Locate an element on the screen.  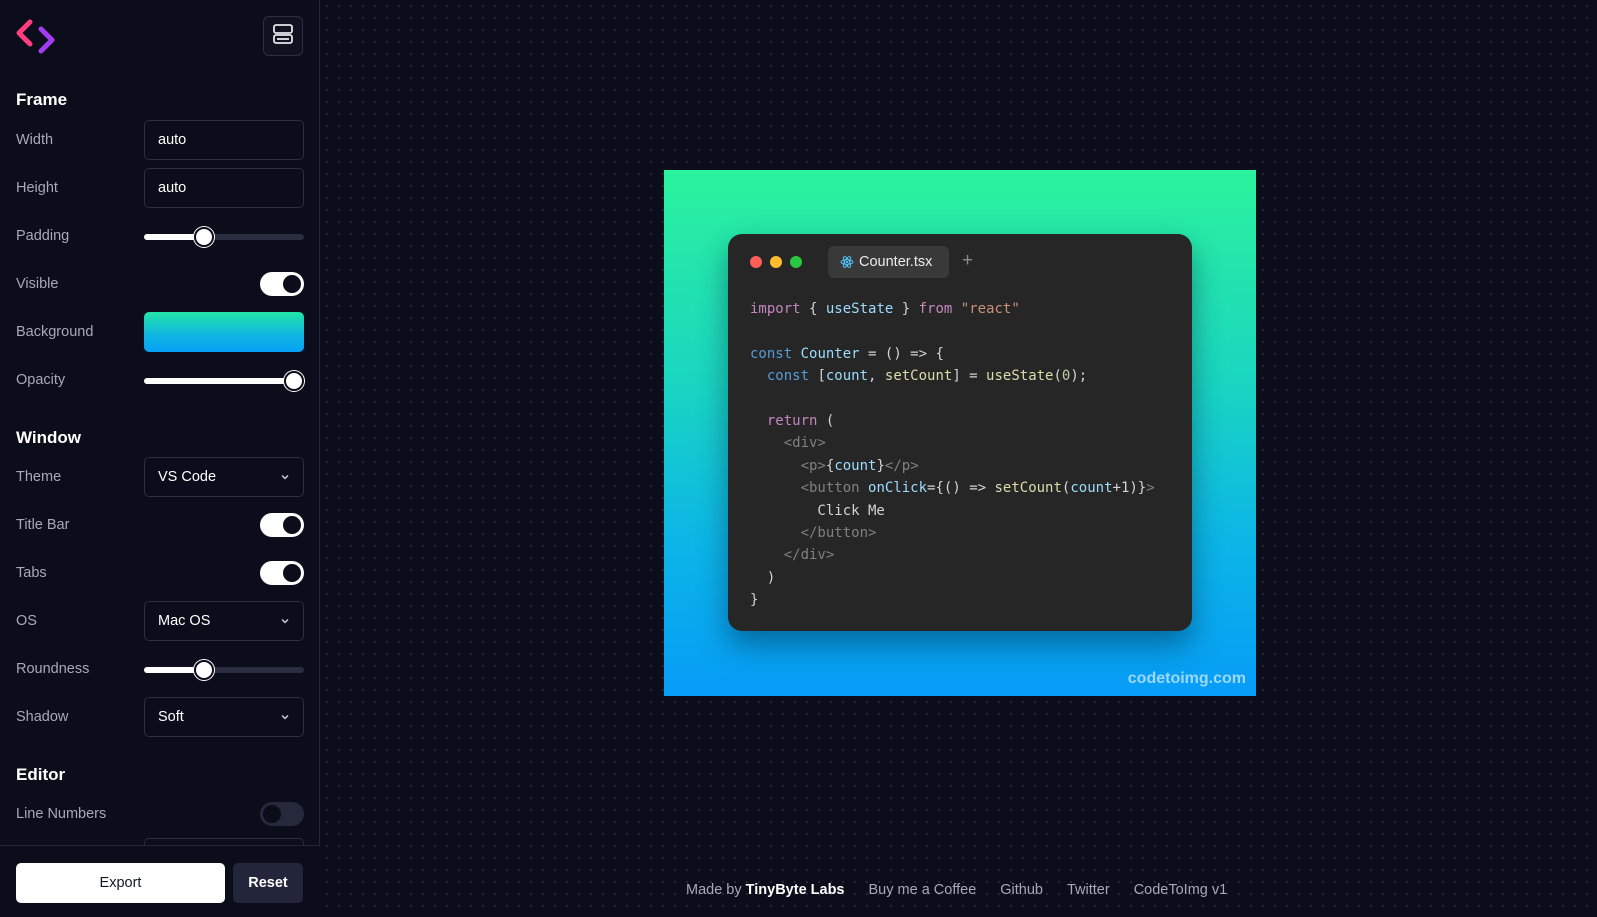
export-button: Export is located at coordinates (120, 883).